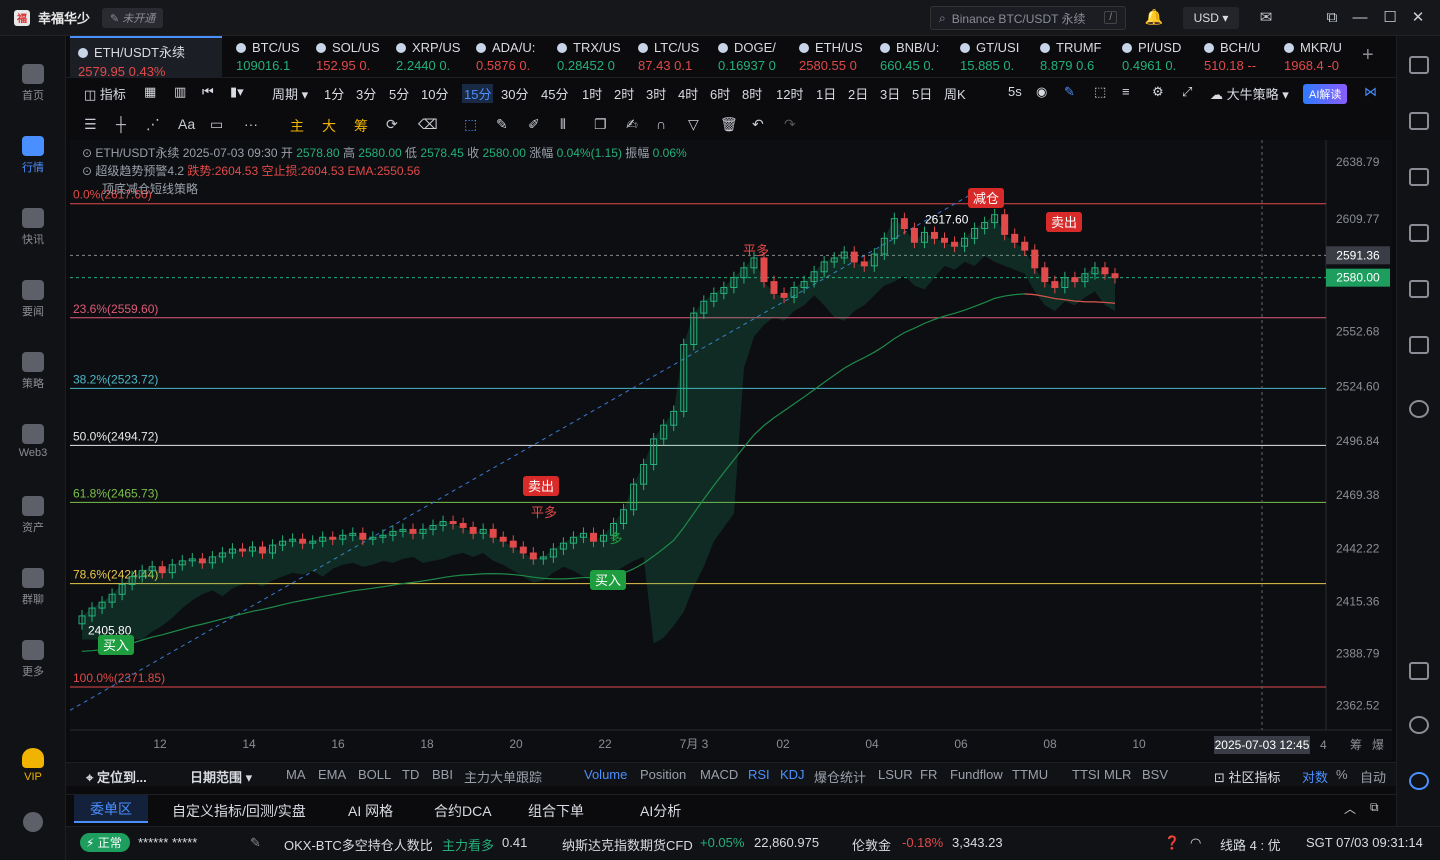 This screenshot has height=860, width=1440. What do you see at coordinates (1249, 93) in the screenshot?
I see `strategy-select: ☁ 大牛策略 ▾` at bounding box center [1249, 93].